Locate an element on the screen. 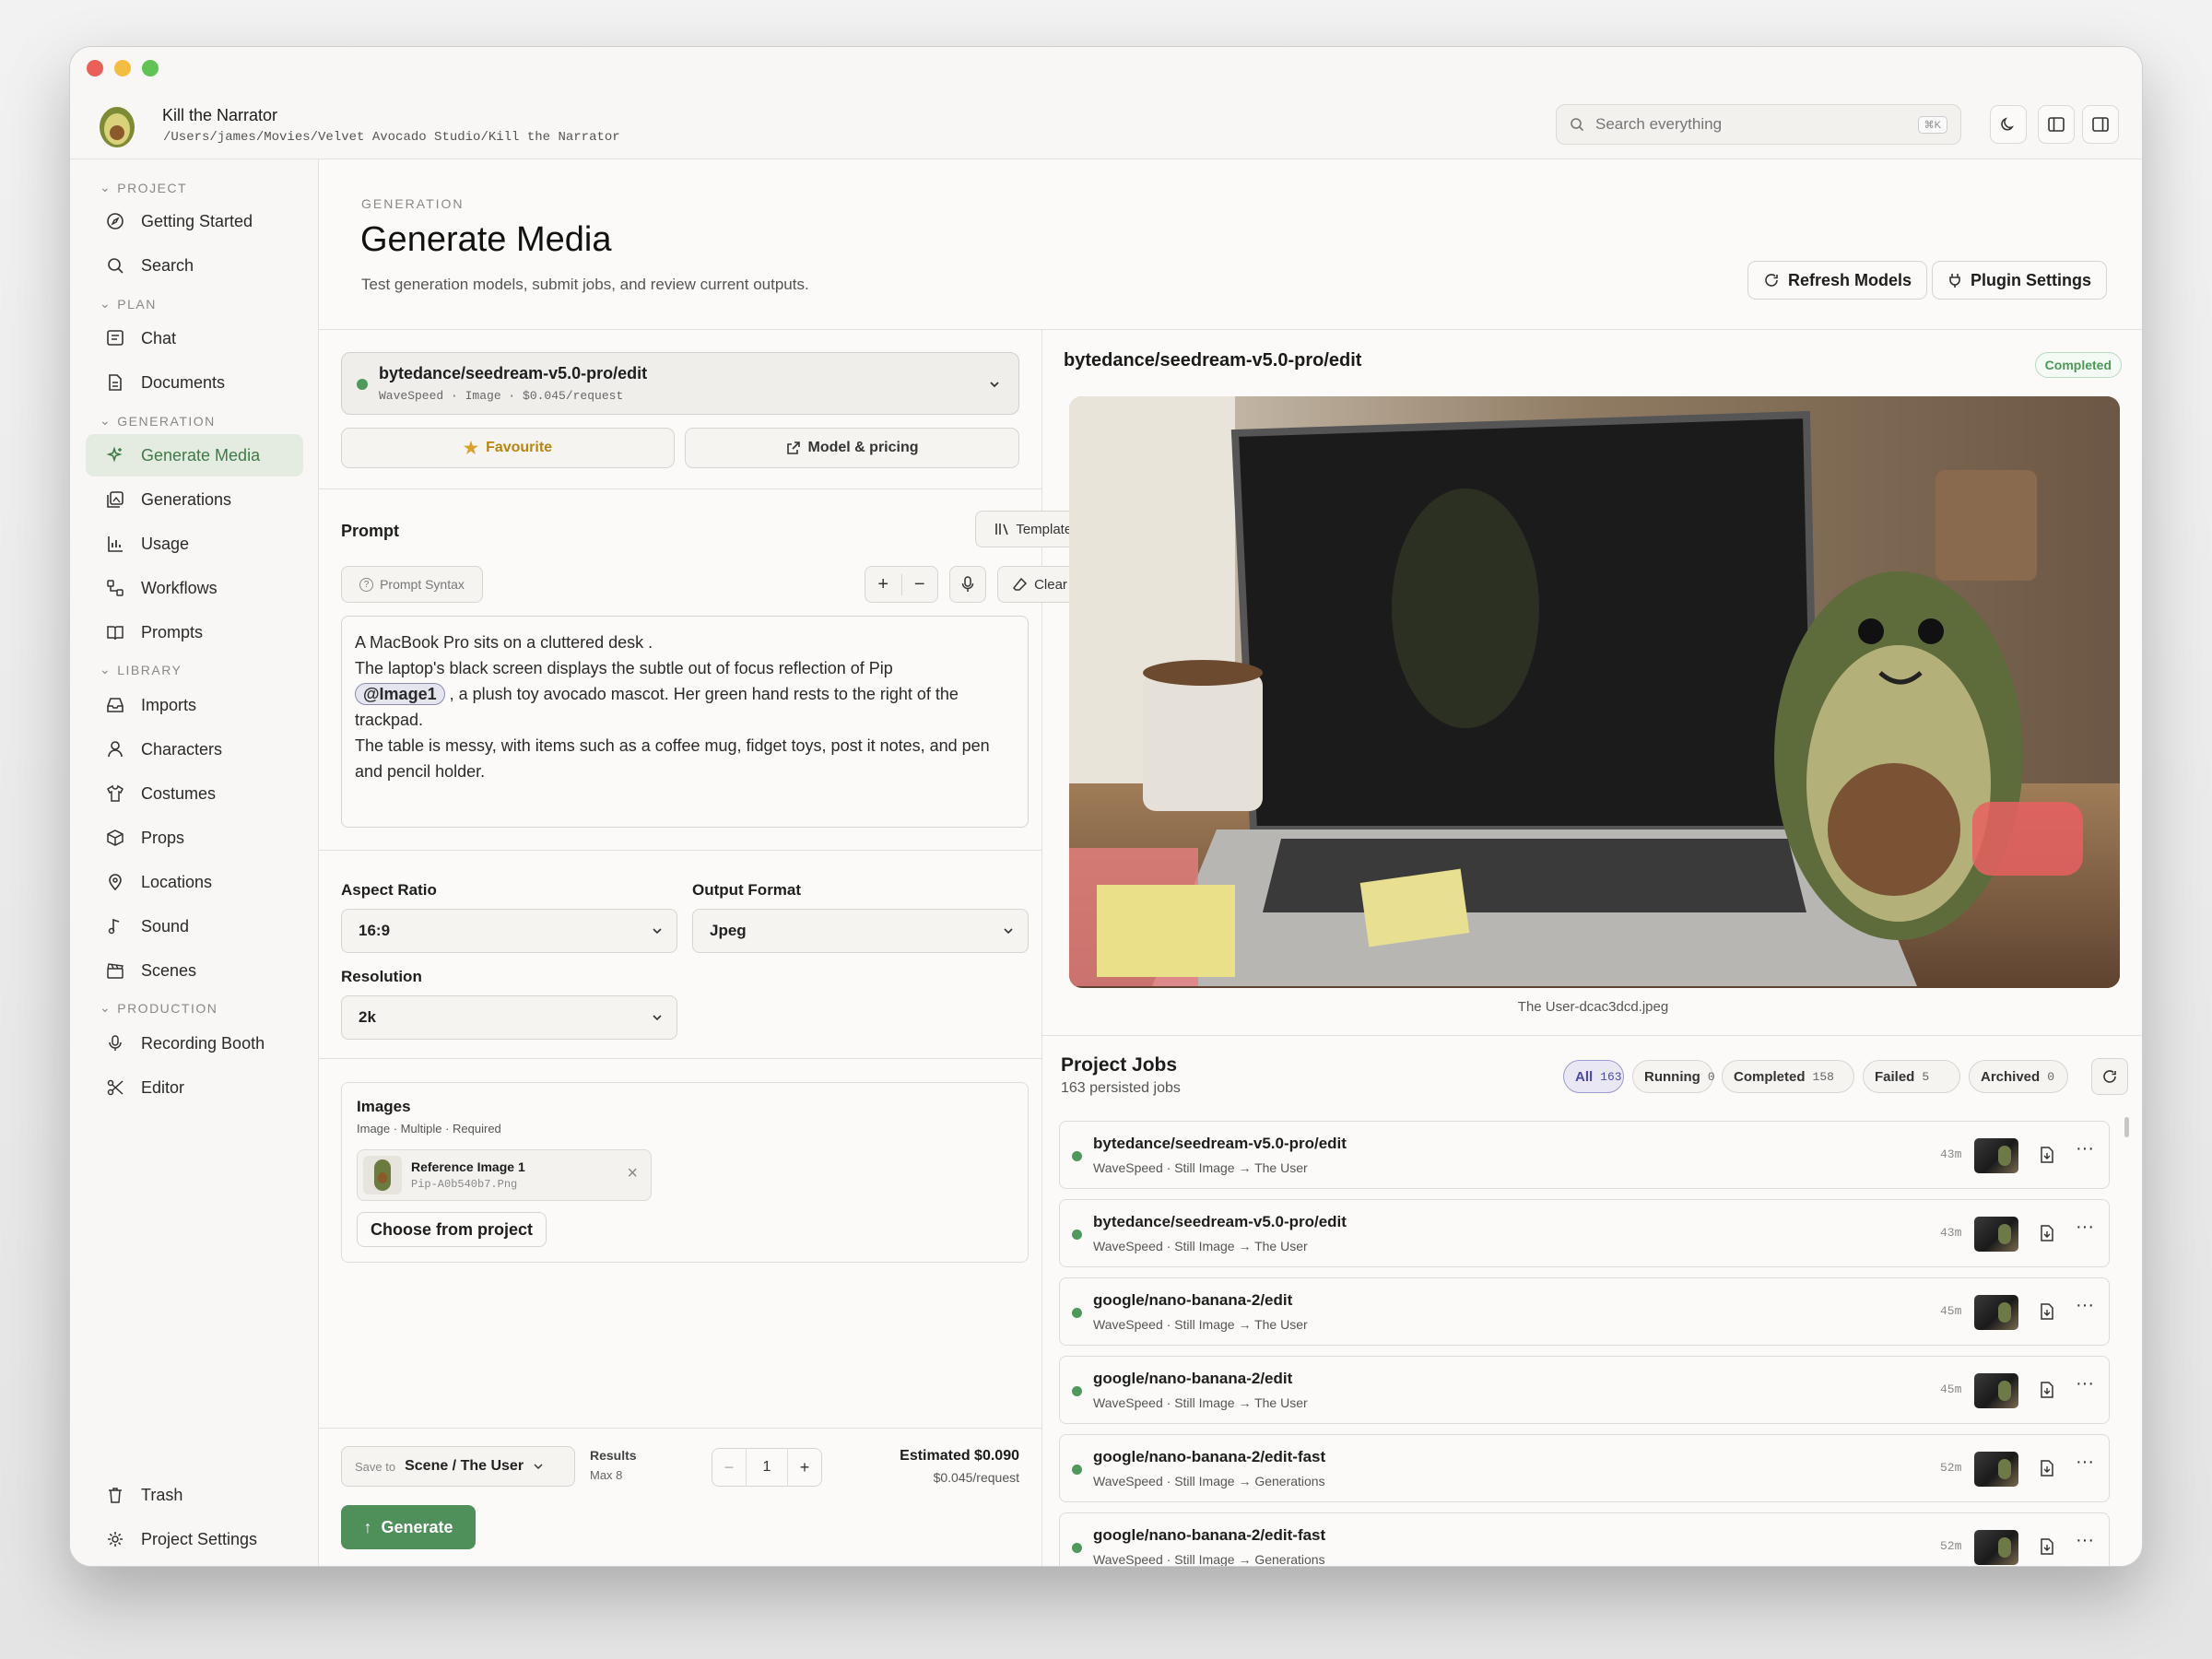 This screenshot has height=1659, width=2212. image-mention-chip: @Image1 is located at coordinates (400, 694).